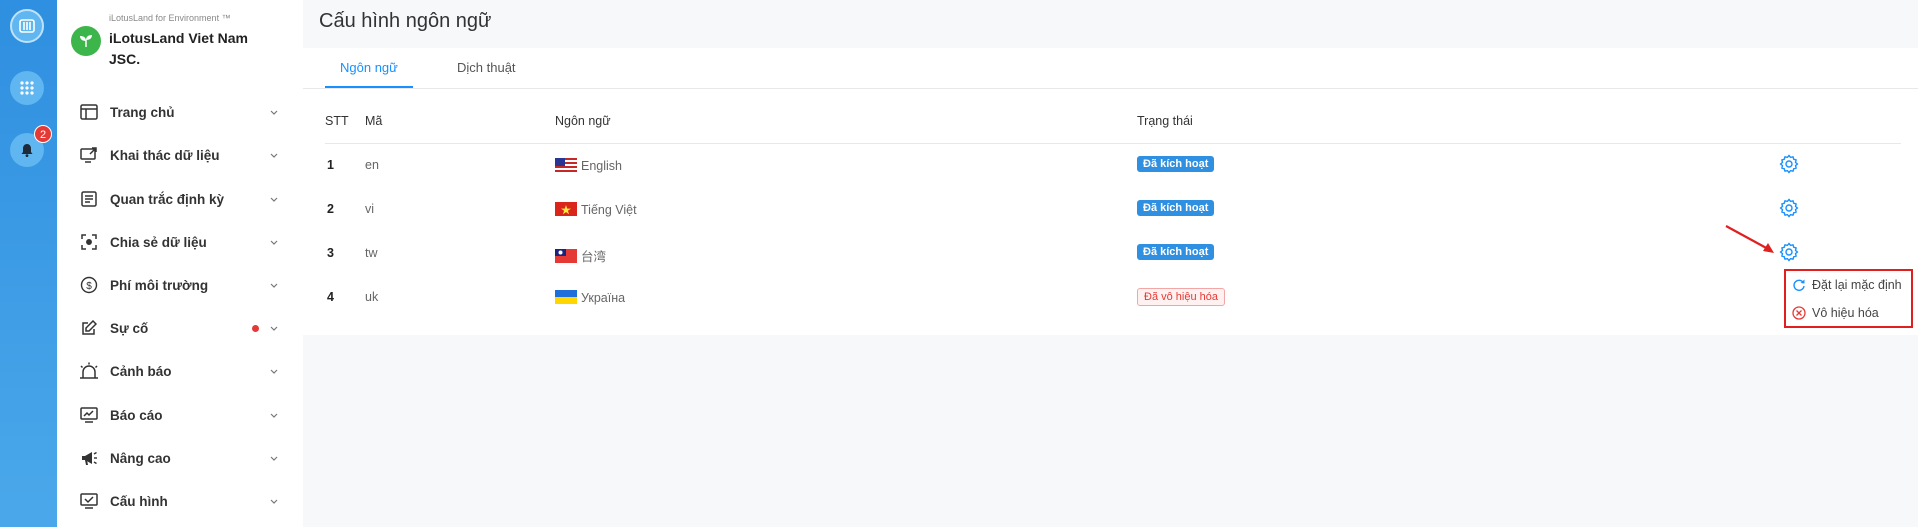 The width and height of the screenshot is (1918, 527). Describe the element at coordinates (158, 242) in the screenshot. I see `sidebar-item-label: Chia sẻ dữ liệu` at that location.